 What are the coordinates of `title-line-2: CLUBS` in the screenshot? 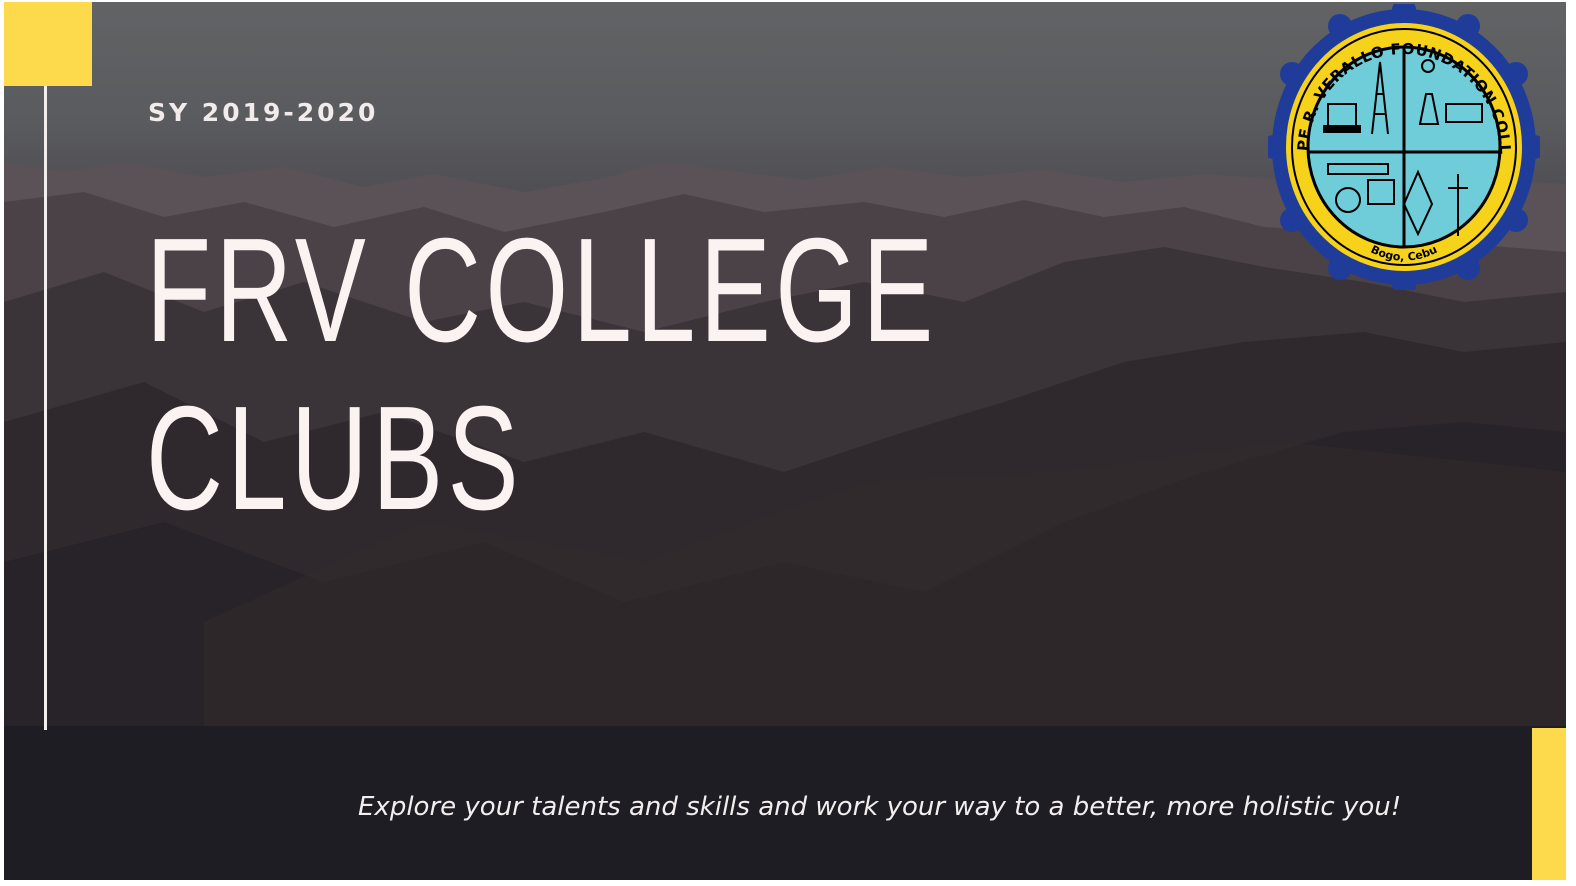 It's located at (334, 458).